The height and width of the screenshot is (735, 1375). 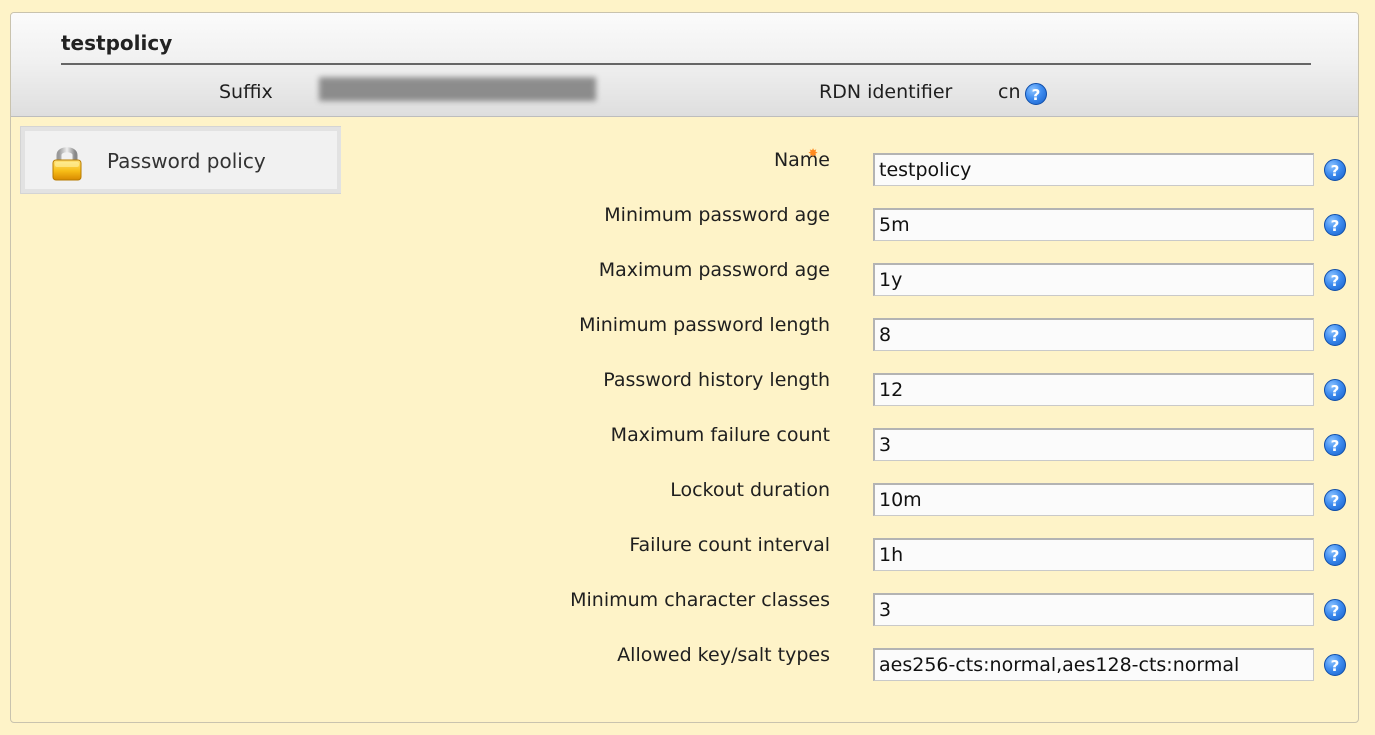 I want to click on min-password-age-input, so click(x=1093, y=224).